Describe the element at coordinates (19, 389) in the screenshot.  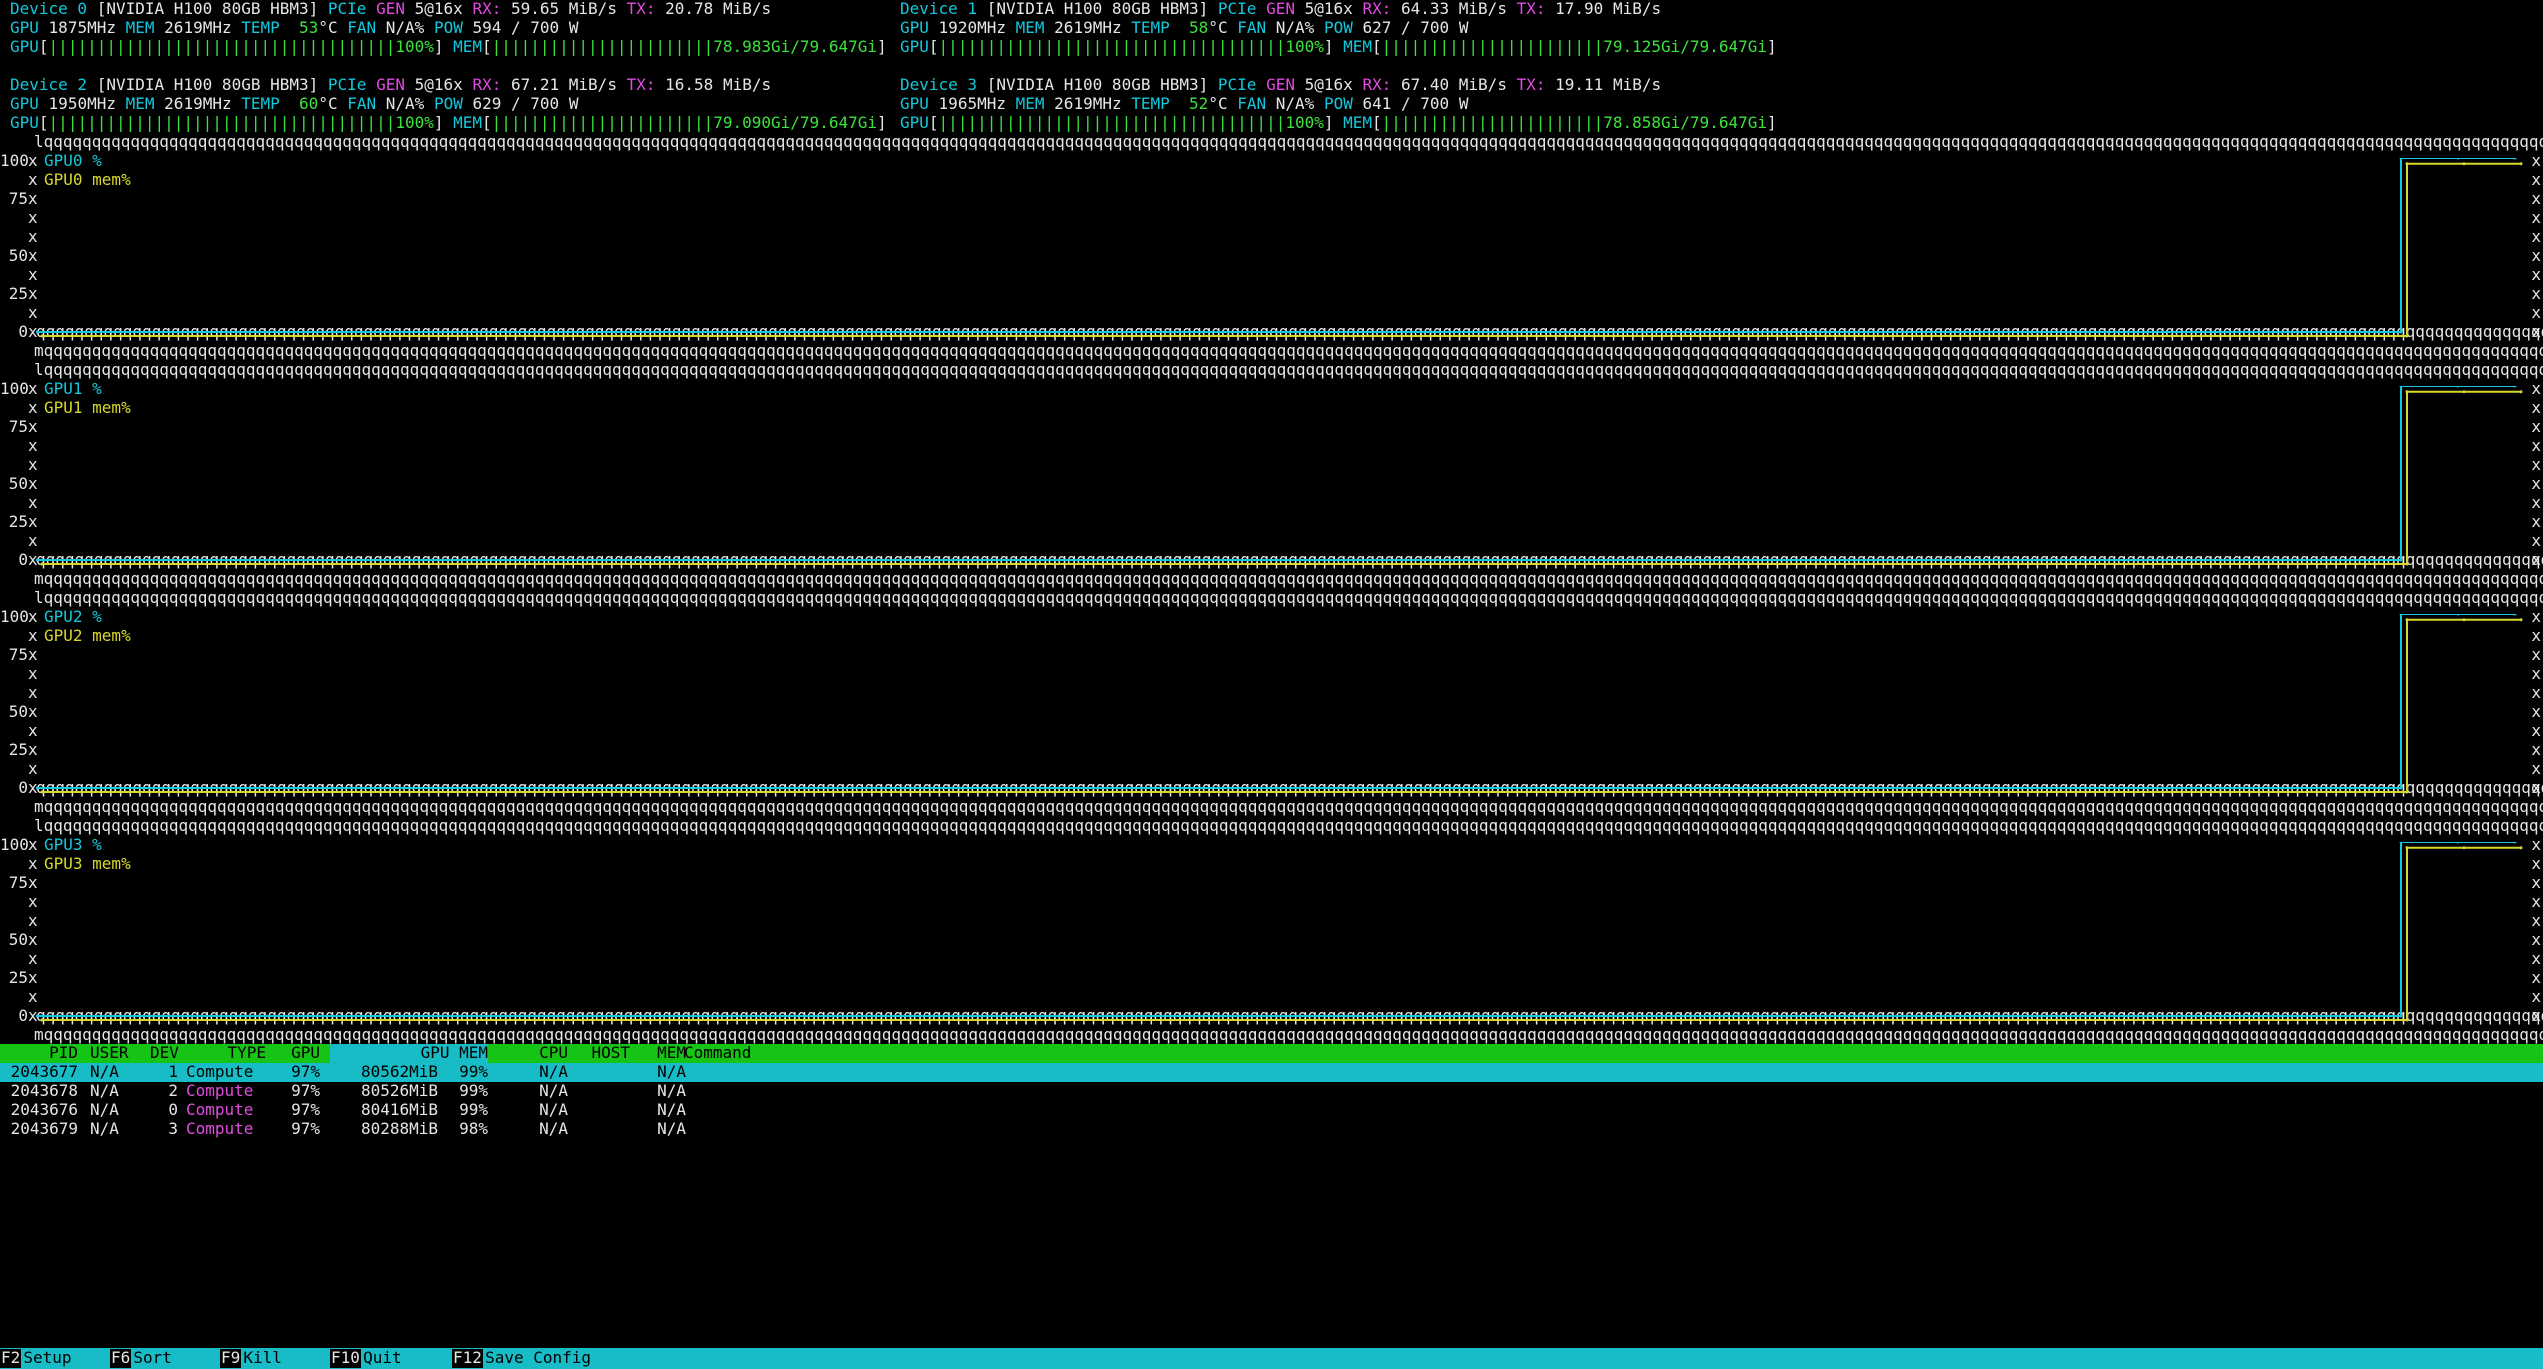
I see `chart-axis-row: 100x` at that location.